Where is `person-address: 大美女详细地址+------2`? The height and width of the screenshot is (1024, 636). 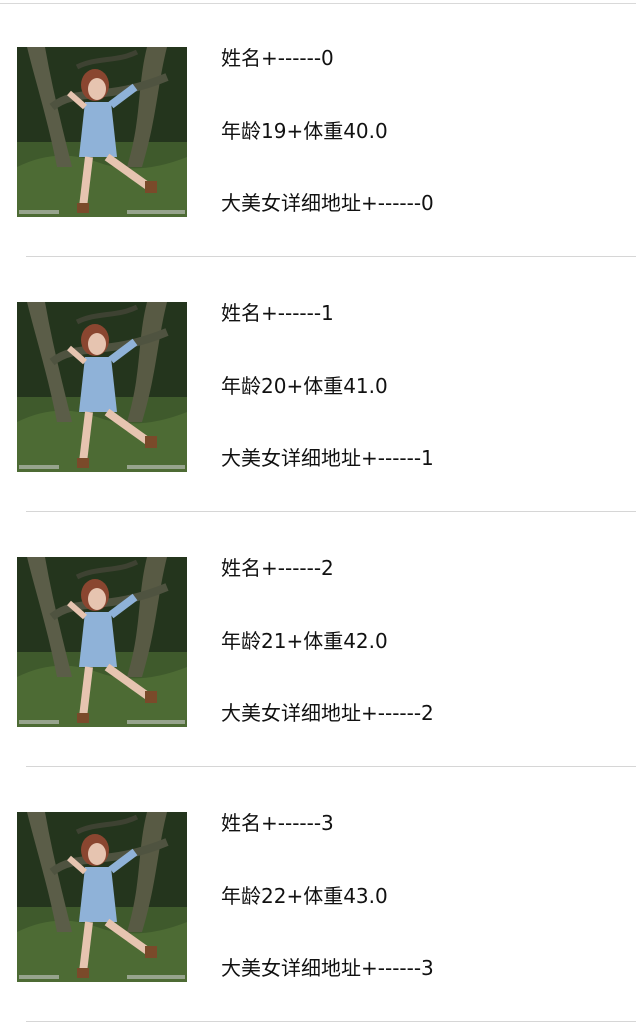
person-address: 大美女详细地址+------2 is located at coordinates (327, 713).